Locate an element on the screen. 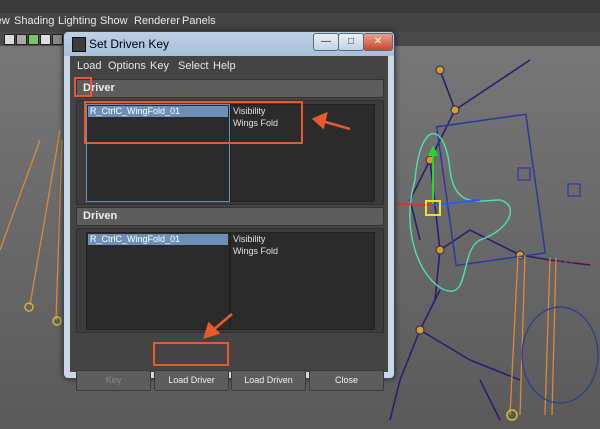  arrow-head is located at coordinates (319, 120).